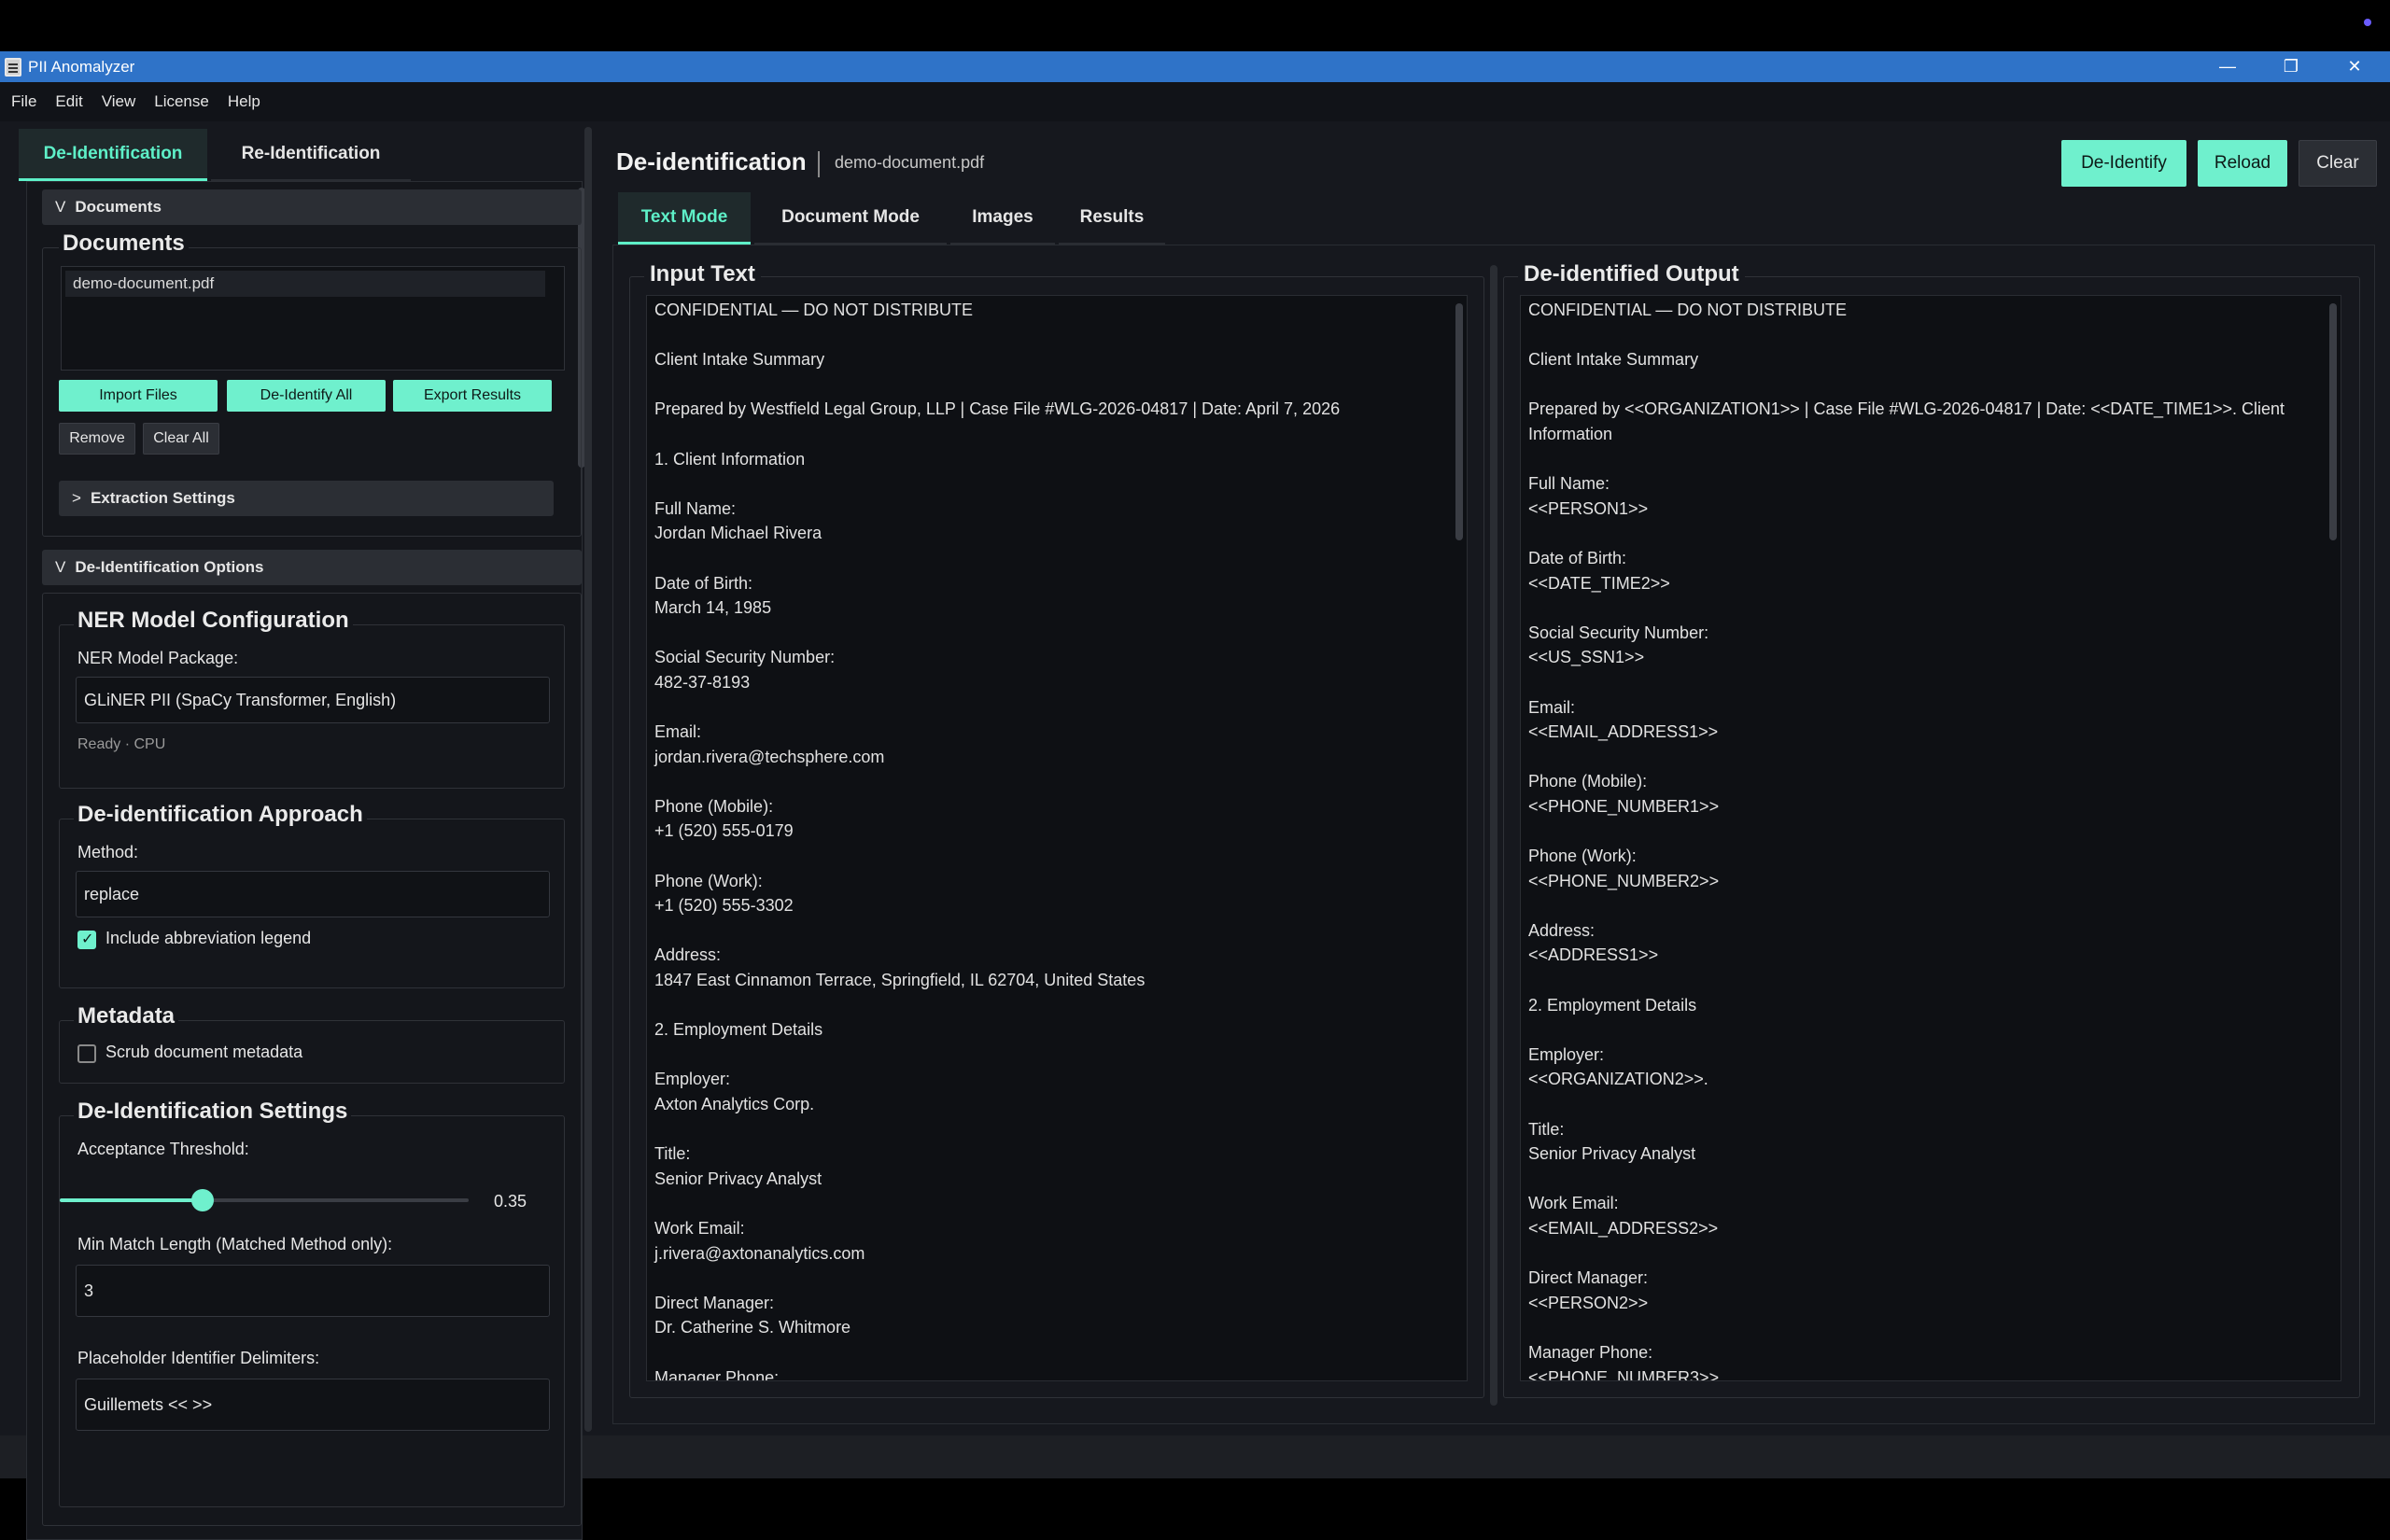 This screenshot has height=1540, width=2390. I want to click on close-button: ✕, so click(2355, 66).